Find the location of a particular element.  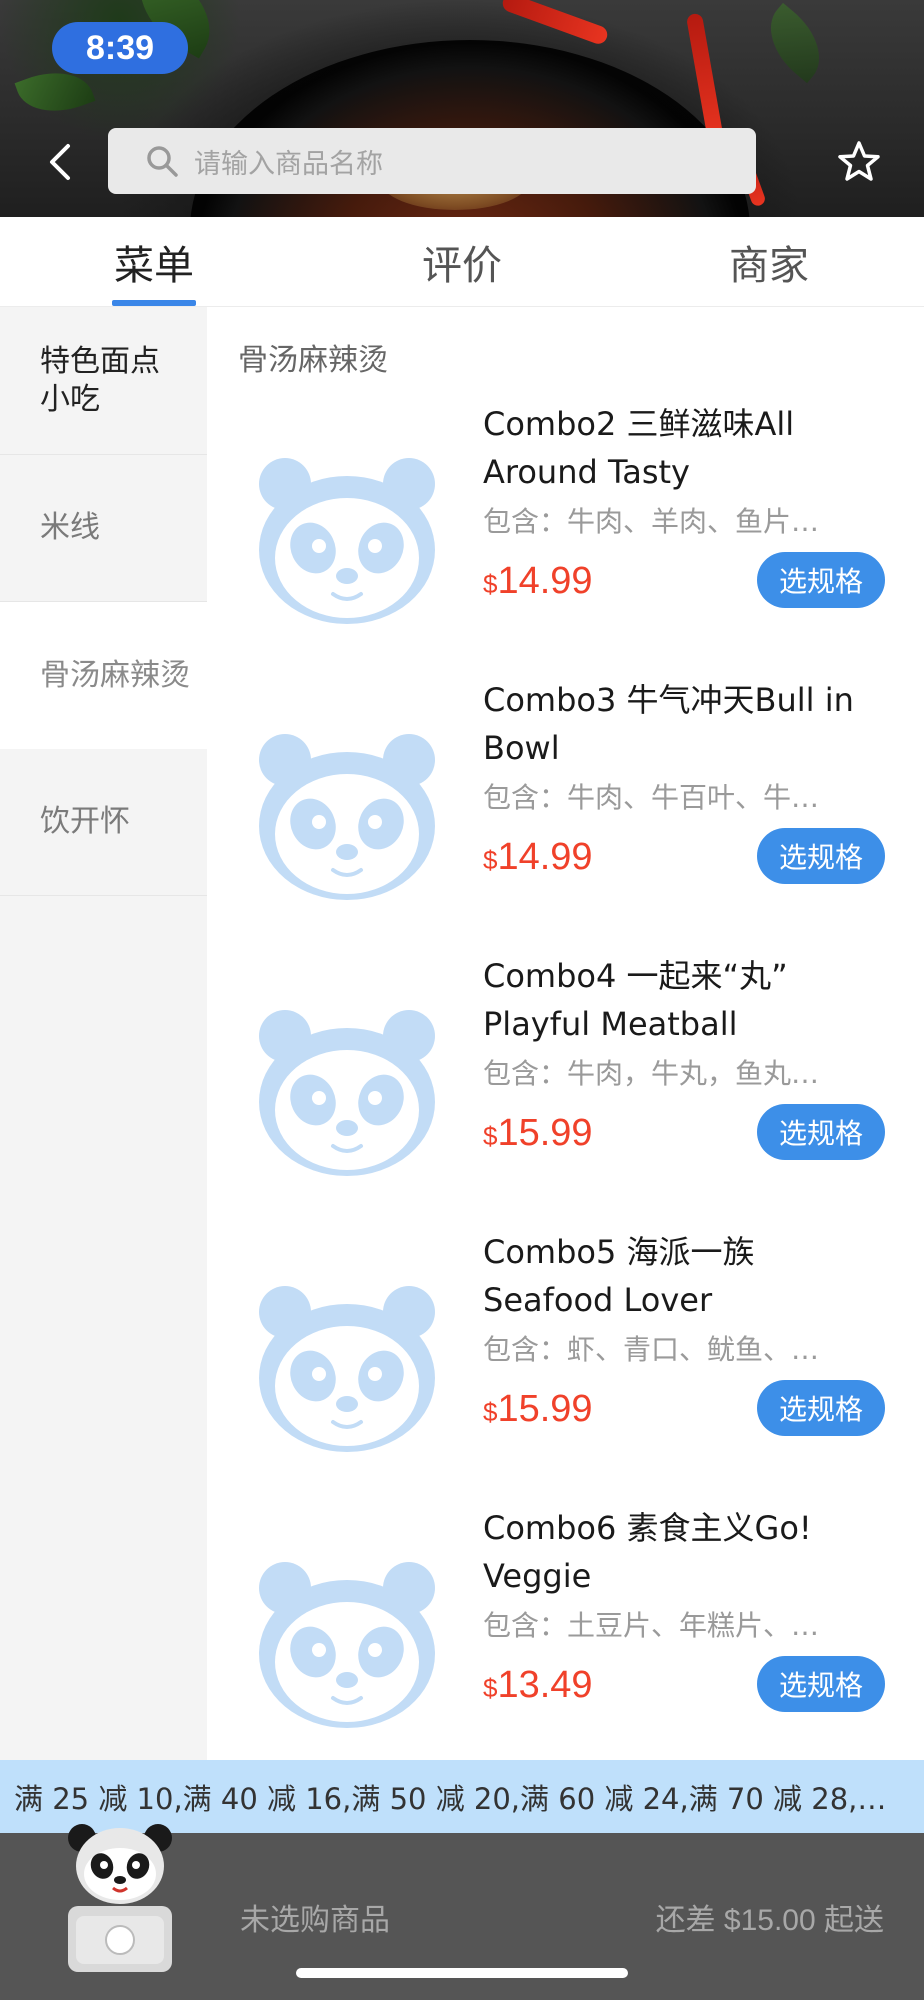

search-placeholder: 请输入商品名称 is located at coordinates (288, 164).